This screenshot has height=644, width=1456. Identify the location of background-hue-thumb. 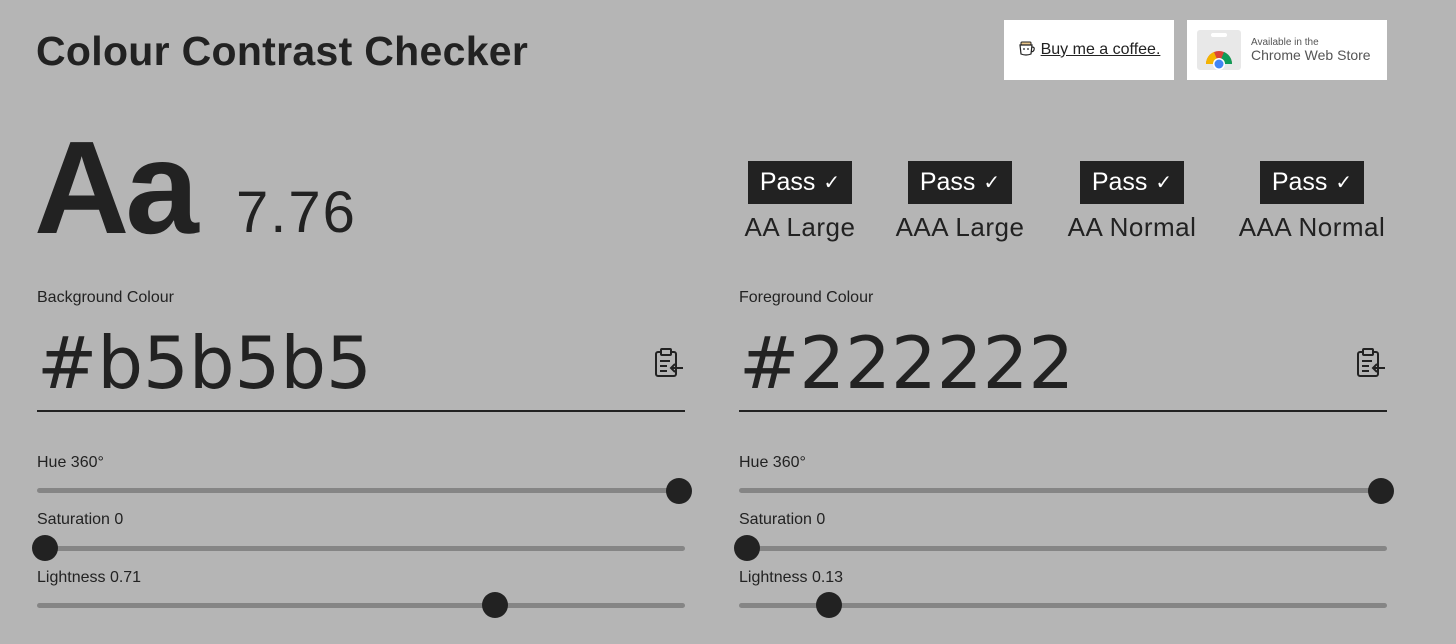
(679, 491).